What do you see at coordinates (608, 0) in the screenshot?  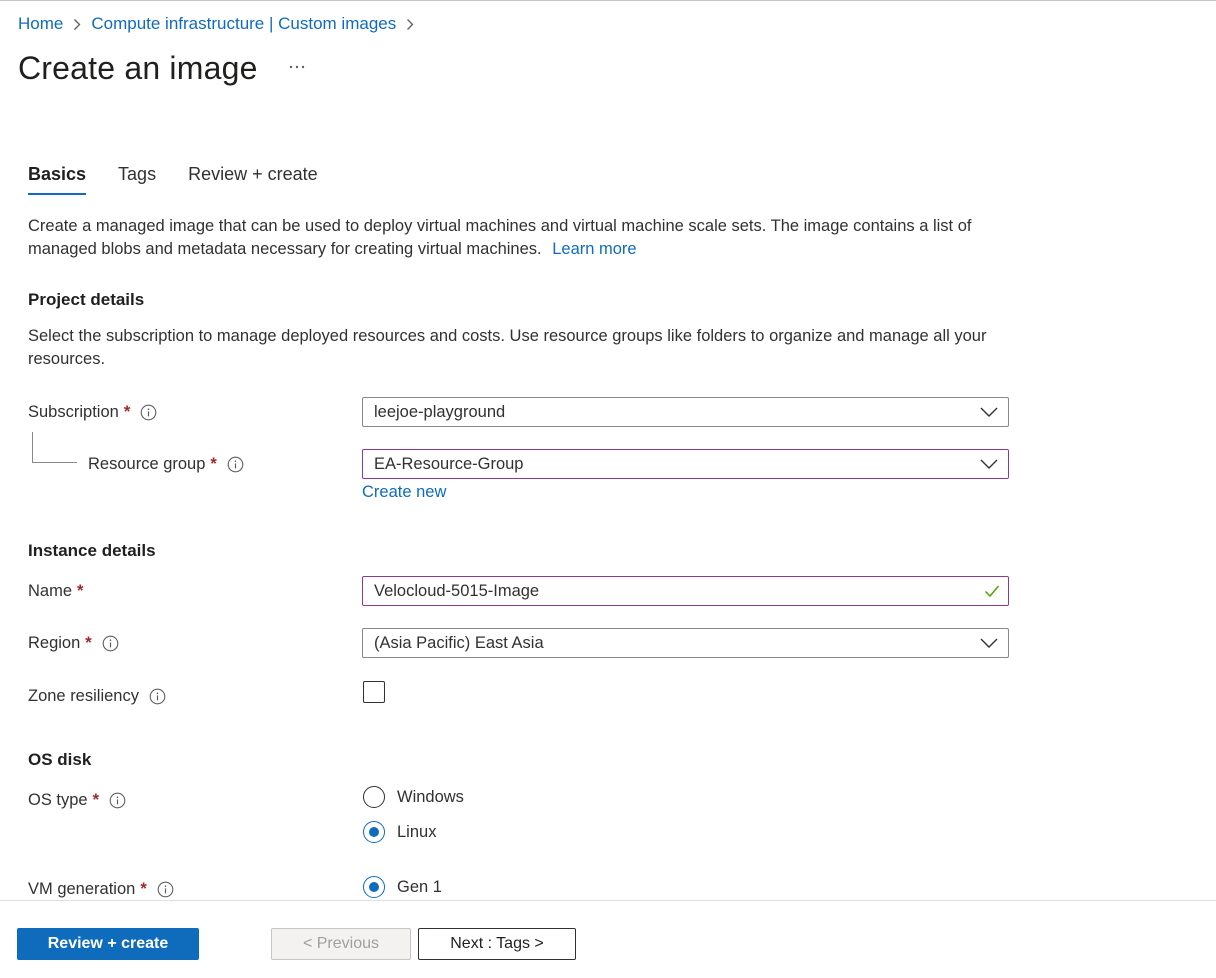 I see `top-divider` at bounding box center [608, 0].